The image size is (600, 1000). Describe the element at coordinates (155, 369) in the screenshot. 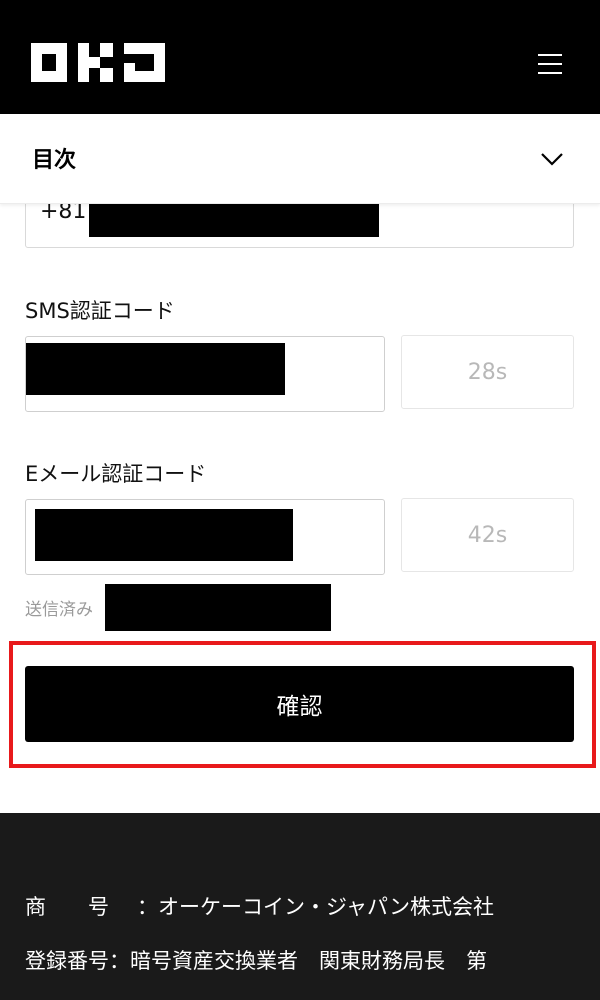

I see `redacted-sms-code` at that location.